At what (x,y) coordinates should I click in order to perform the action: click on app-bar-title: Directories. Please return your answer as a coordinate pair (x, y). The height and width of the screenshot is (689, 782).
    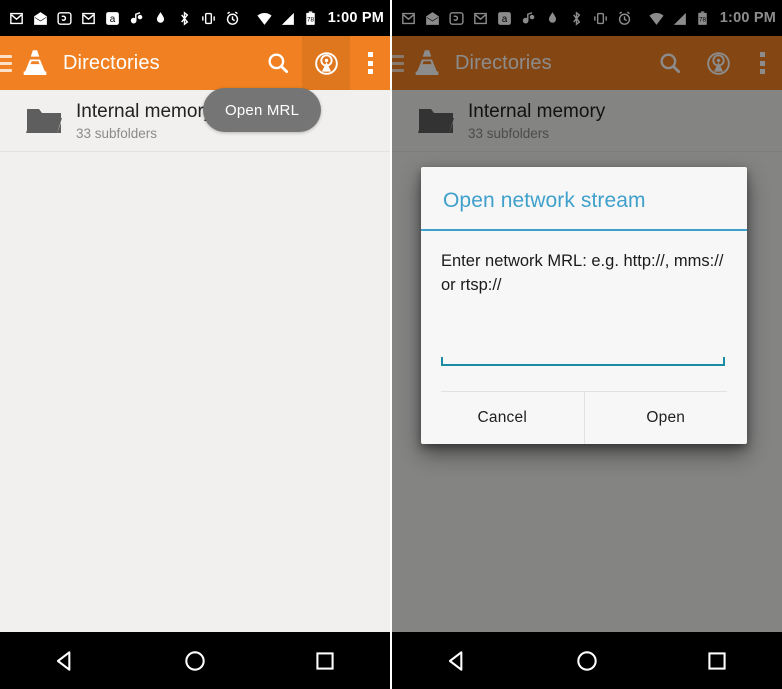
    Looking at the image, I should click on (111, 62).